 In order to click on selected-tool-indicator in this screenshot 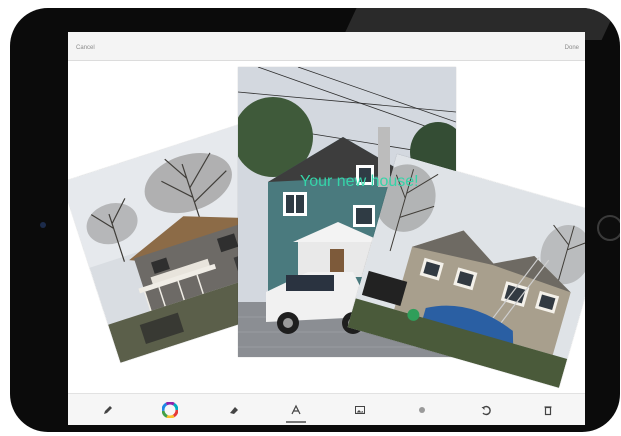, I will do `click(296, 422)`.